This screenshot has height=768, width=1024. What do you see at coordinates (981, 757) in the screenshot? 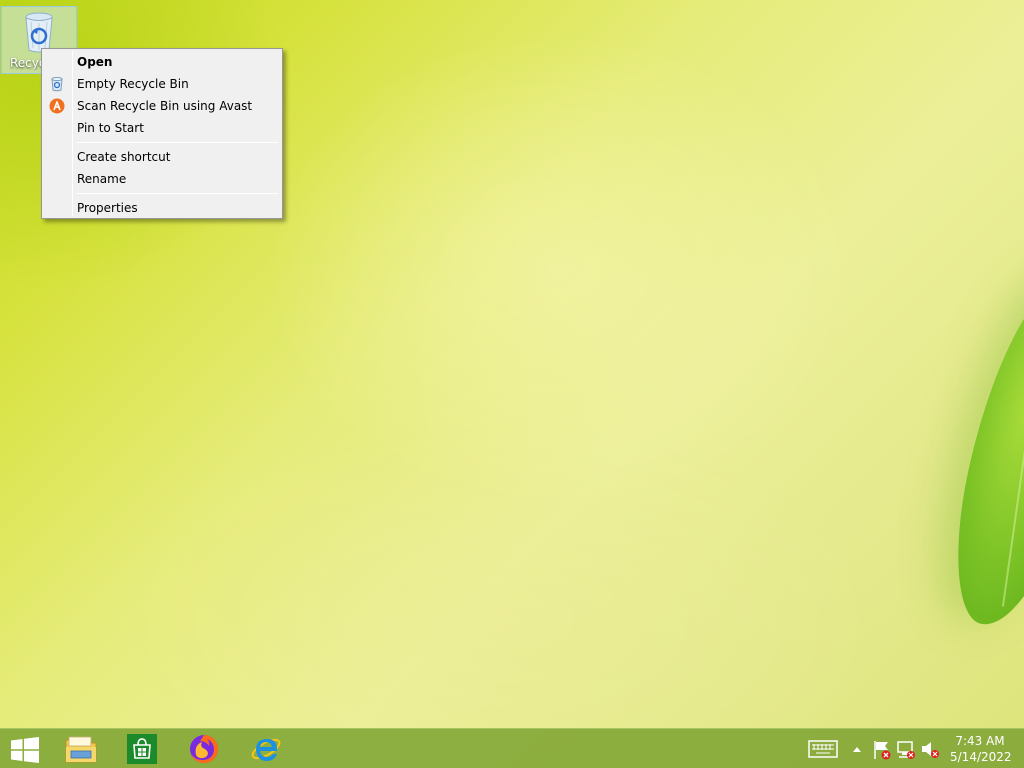
I see `clock-date: 5/14/2022` at bounding box center [981, 757].